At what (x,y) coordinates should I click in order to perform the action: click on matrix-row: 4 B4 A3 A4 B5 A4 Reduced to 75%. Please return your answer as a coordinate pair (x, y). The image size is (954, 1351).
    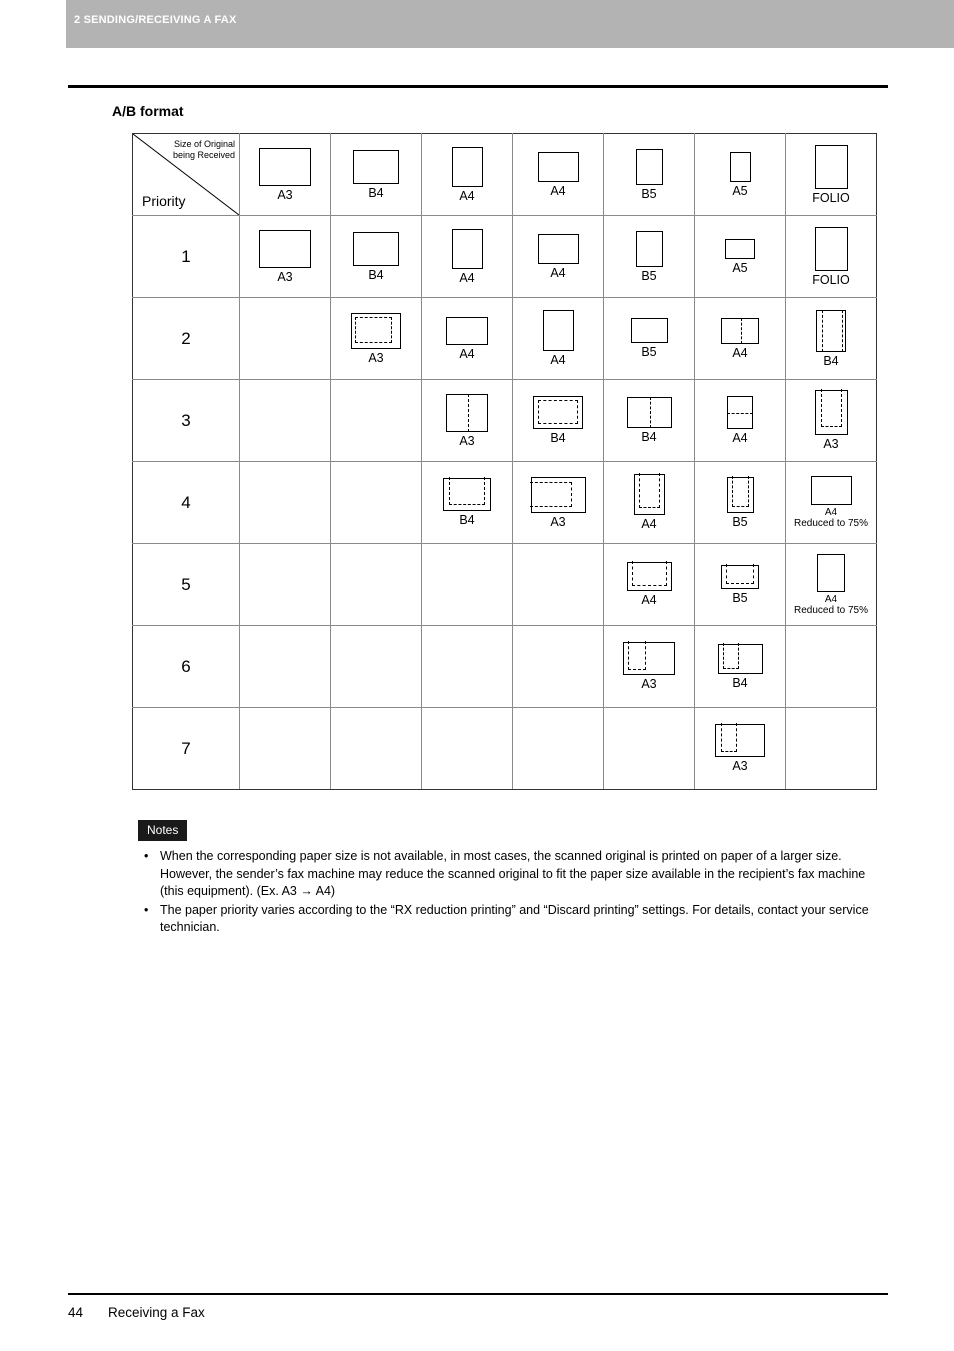
    Looking at the image, I should click on (504, 502).